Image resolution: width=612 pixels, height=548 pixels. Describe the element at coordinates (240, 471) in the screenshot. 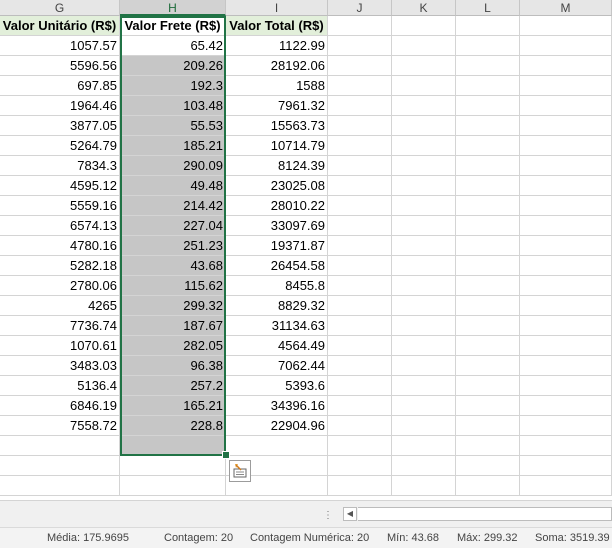

I see `quick-analysis-button` at that location.